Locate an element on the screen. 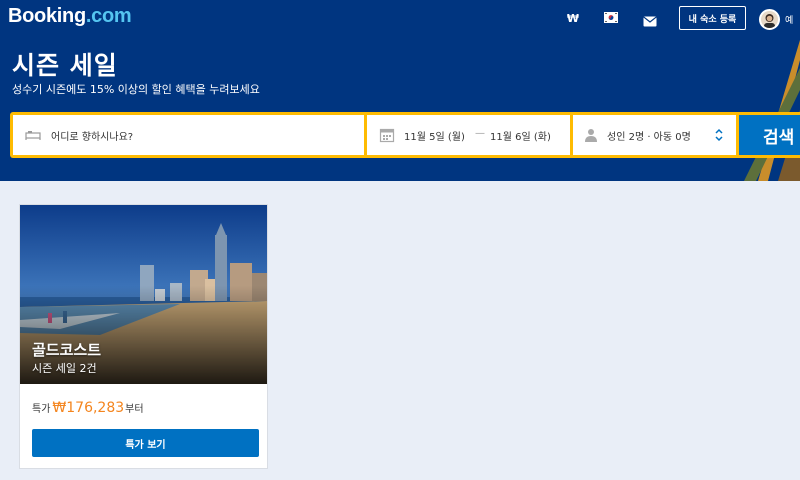 Image resolution: width=800 pixels, height=480 pixels. price-prefix: 특가 is located at coordinates (41, 409).